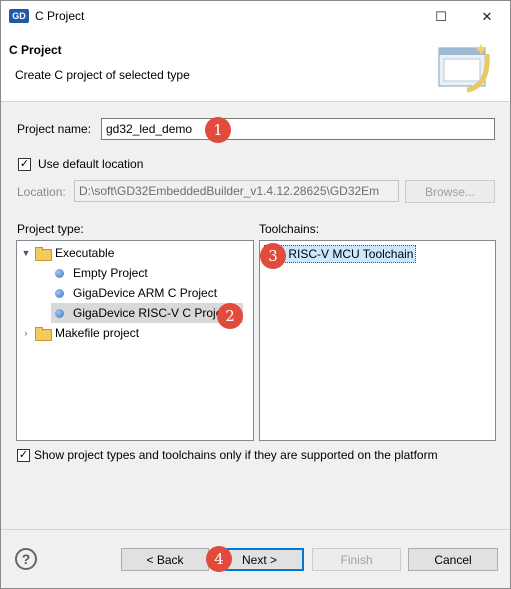 Image resolution: width=511 pixels, height=589 pixels. Describe the element at coordinates (23, 455) in the screenshot. I see `show-supported-only-checkbox: ✓` at that location.